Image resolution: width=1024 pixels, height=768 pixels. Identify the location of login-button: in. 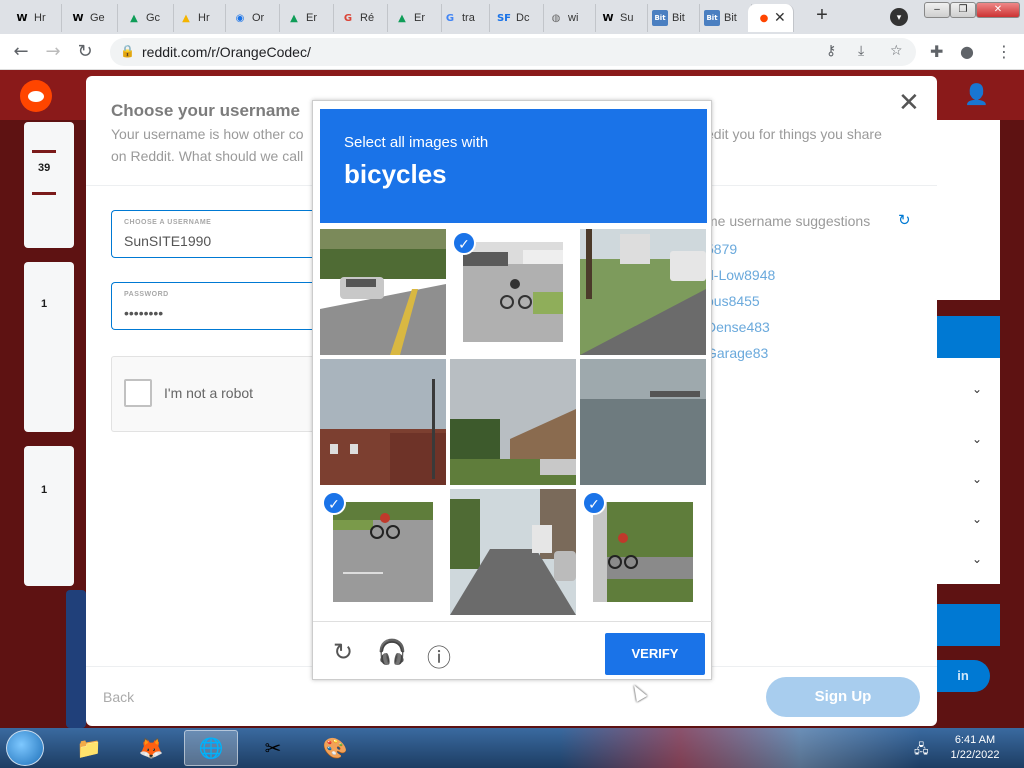
(963, 676).